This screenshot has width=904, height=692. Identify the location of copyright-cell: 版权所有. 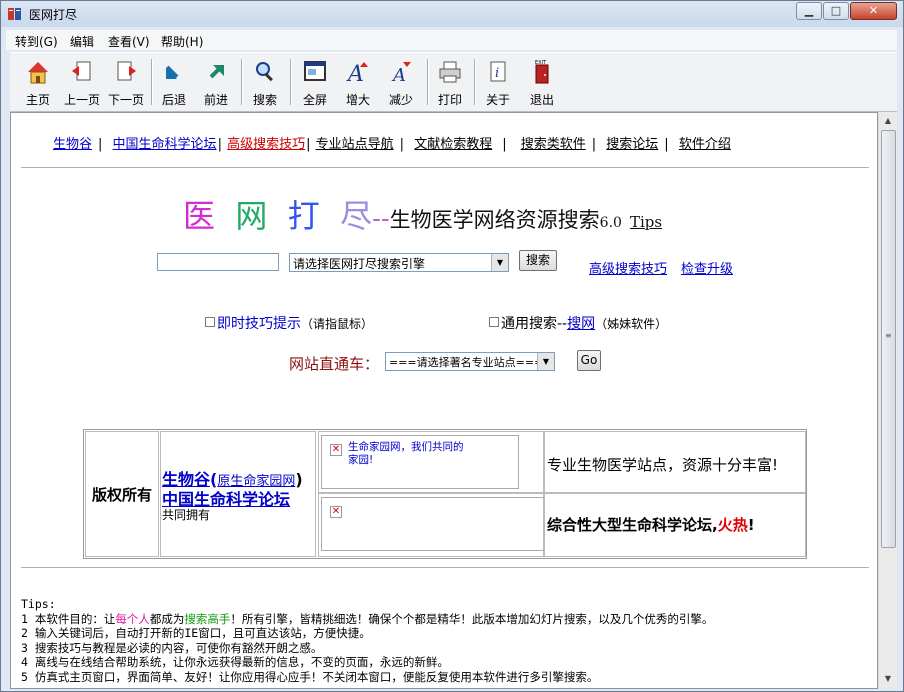
(122, 494).